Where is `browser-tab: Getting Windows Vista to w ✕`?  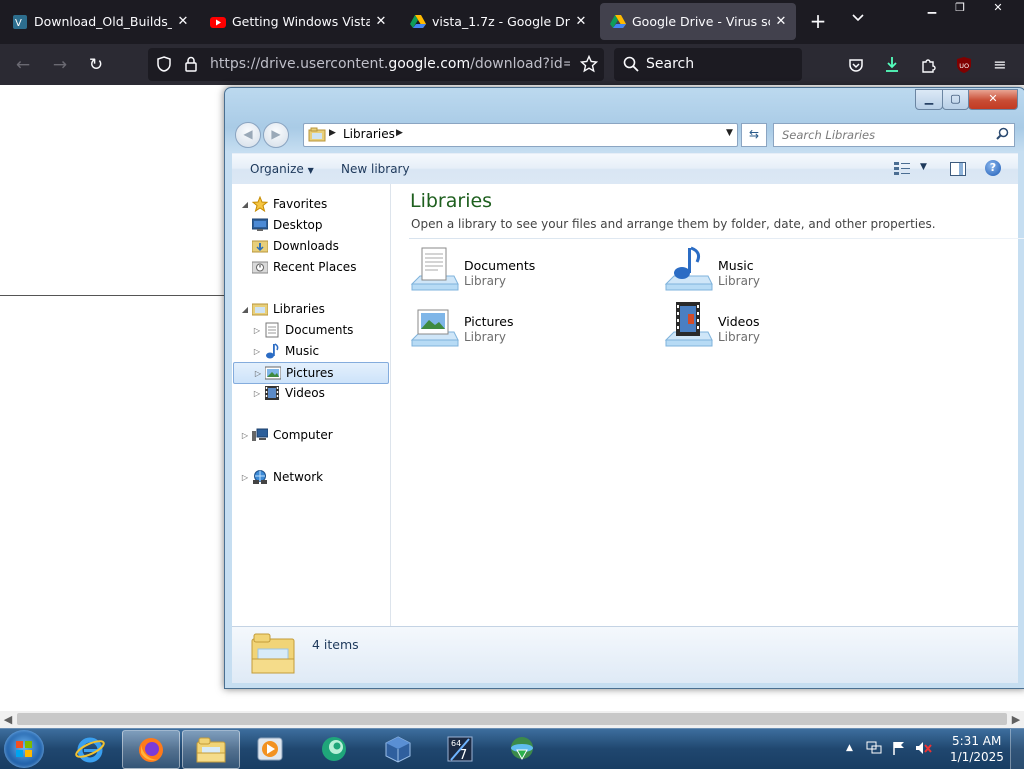
browser-tab: Getting Windows Vista to w ✕ is located at coordinates (298, 21).